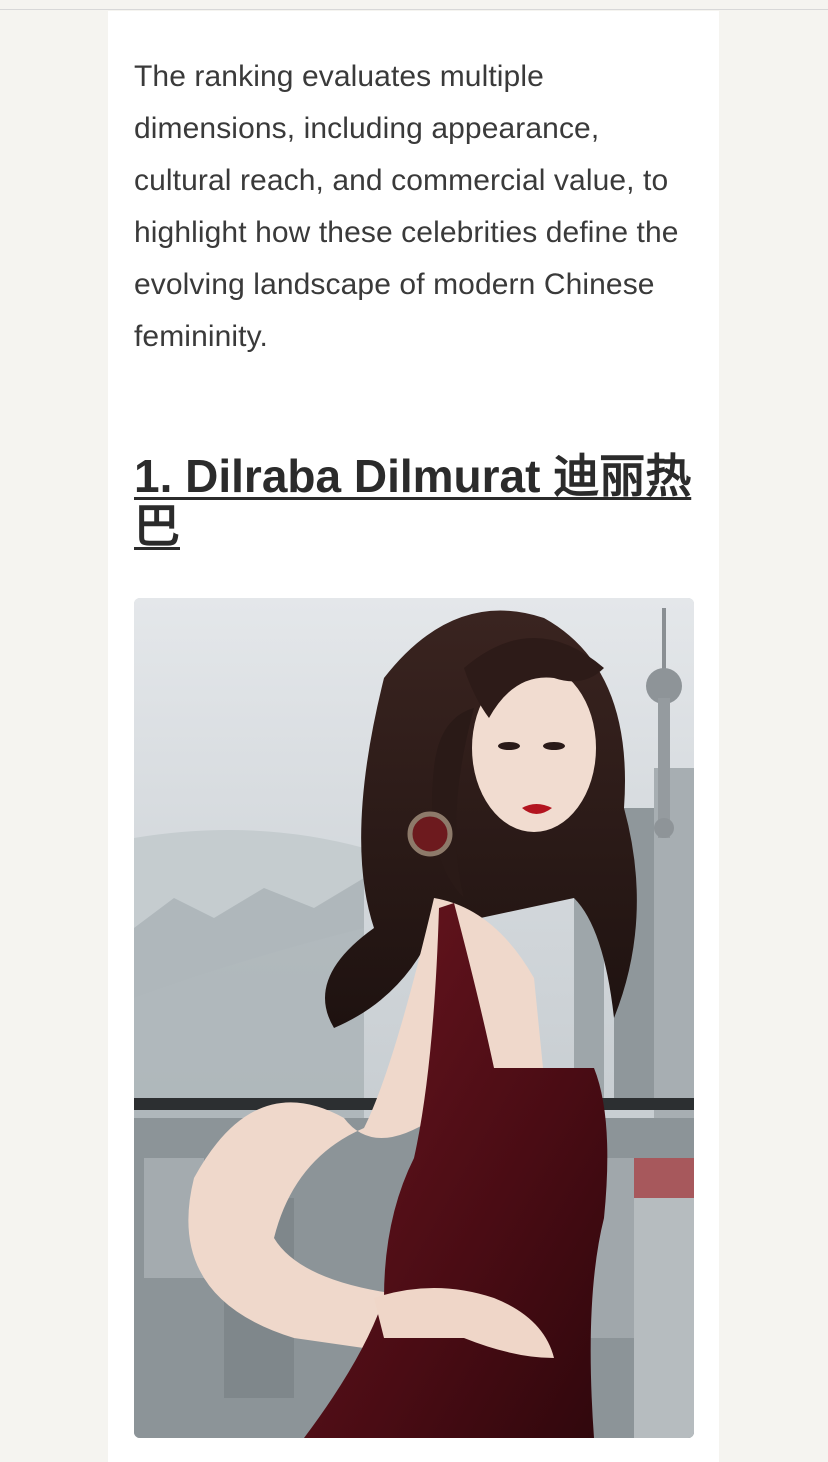  Describe the element at coordinates (414, 501) in the screenshot. I see `section-heading: 1. Dilraba Dilmurat 迪丽热巴` at that location.